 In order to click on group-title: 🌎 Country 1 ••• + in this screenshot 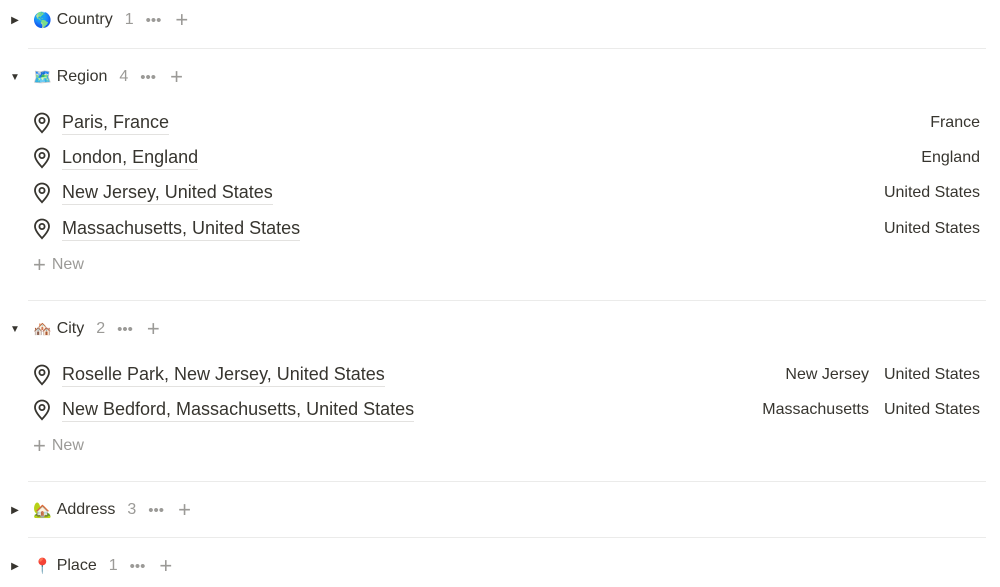, I will do `click(110, 20)`.